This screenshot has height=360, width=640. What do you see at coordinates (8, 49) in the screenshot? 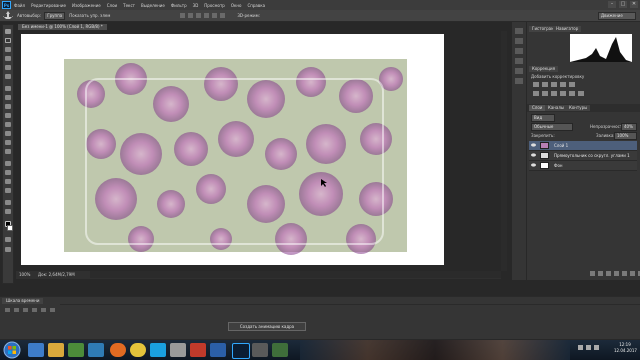
I see `lasso-tool-icon` at bounding box center [8, 49].